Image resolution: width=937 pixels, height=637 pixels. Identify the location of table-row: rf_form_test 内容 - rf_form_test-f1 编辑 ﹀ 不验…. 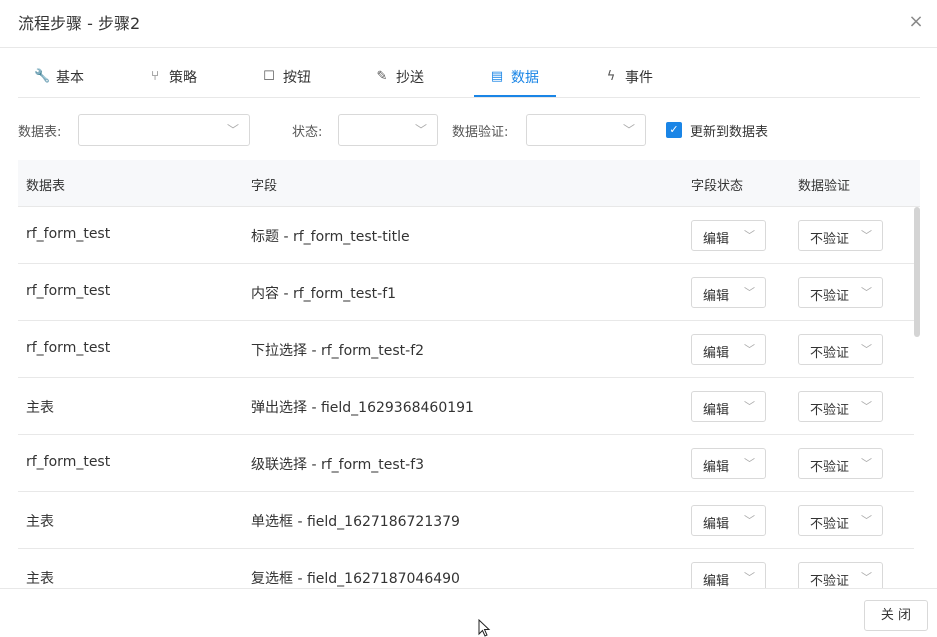
(466, 292).